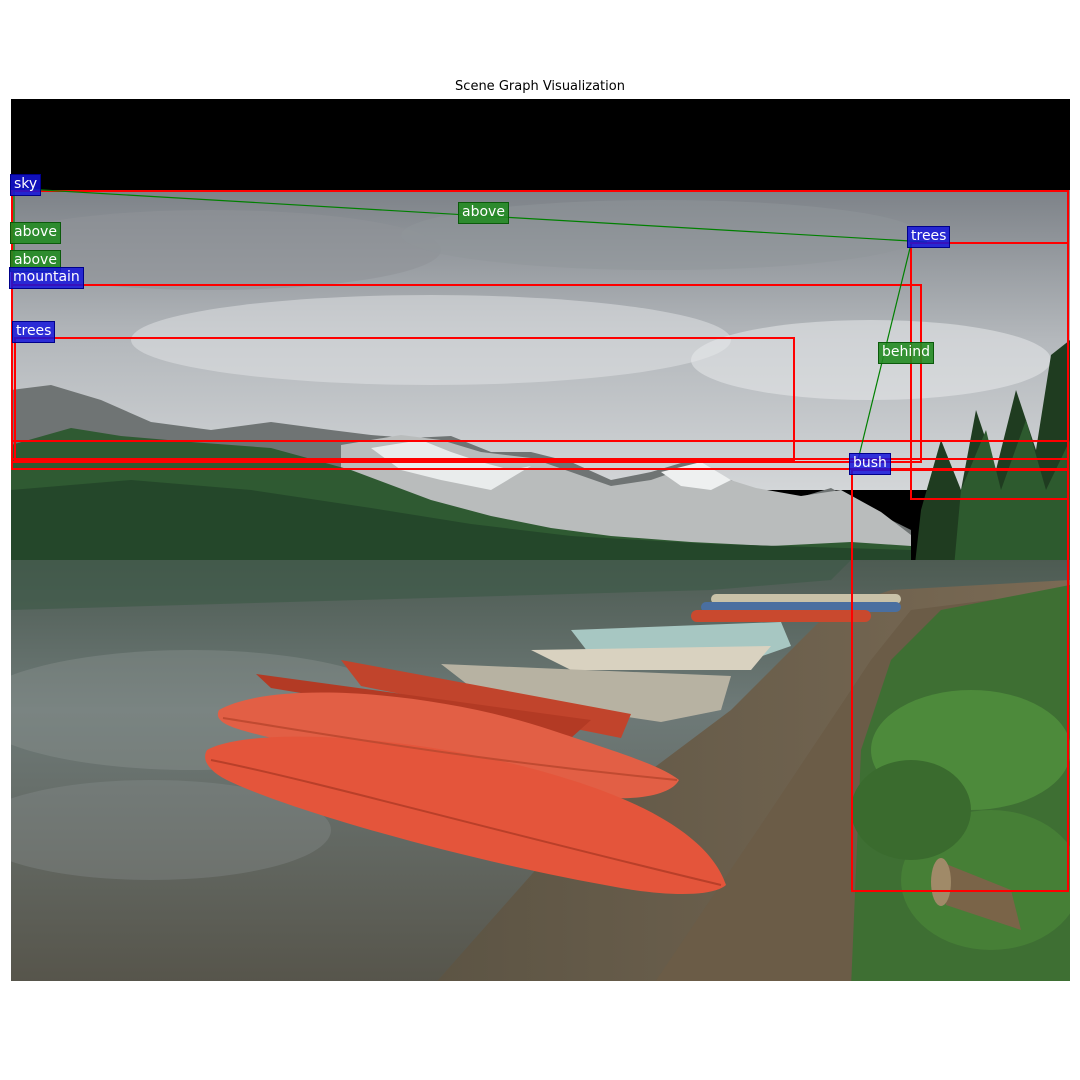  What do you see at coordinates (870, 464) in the screenshot?
I see `object-label-bush: bush` at bounding box center [870, 464].